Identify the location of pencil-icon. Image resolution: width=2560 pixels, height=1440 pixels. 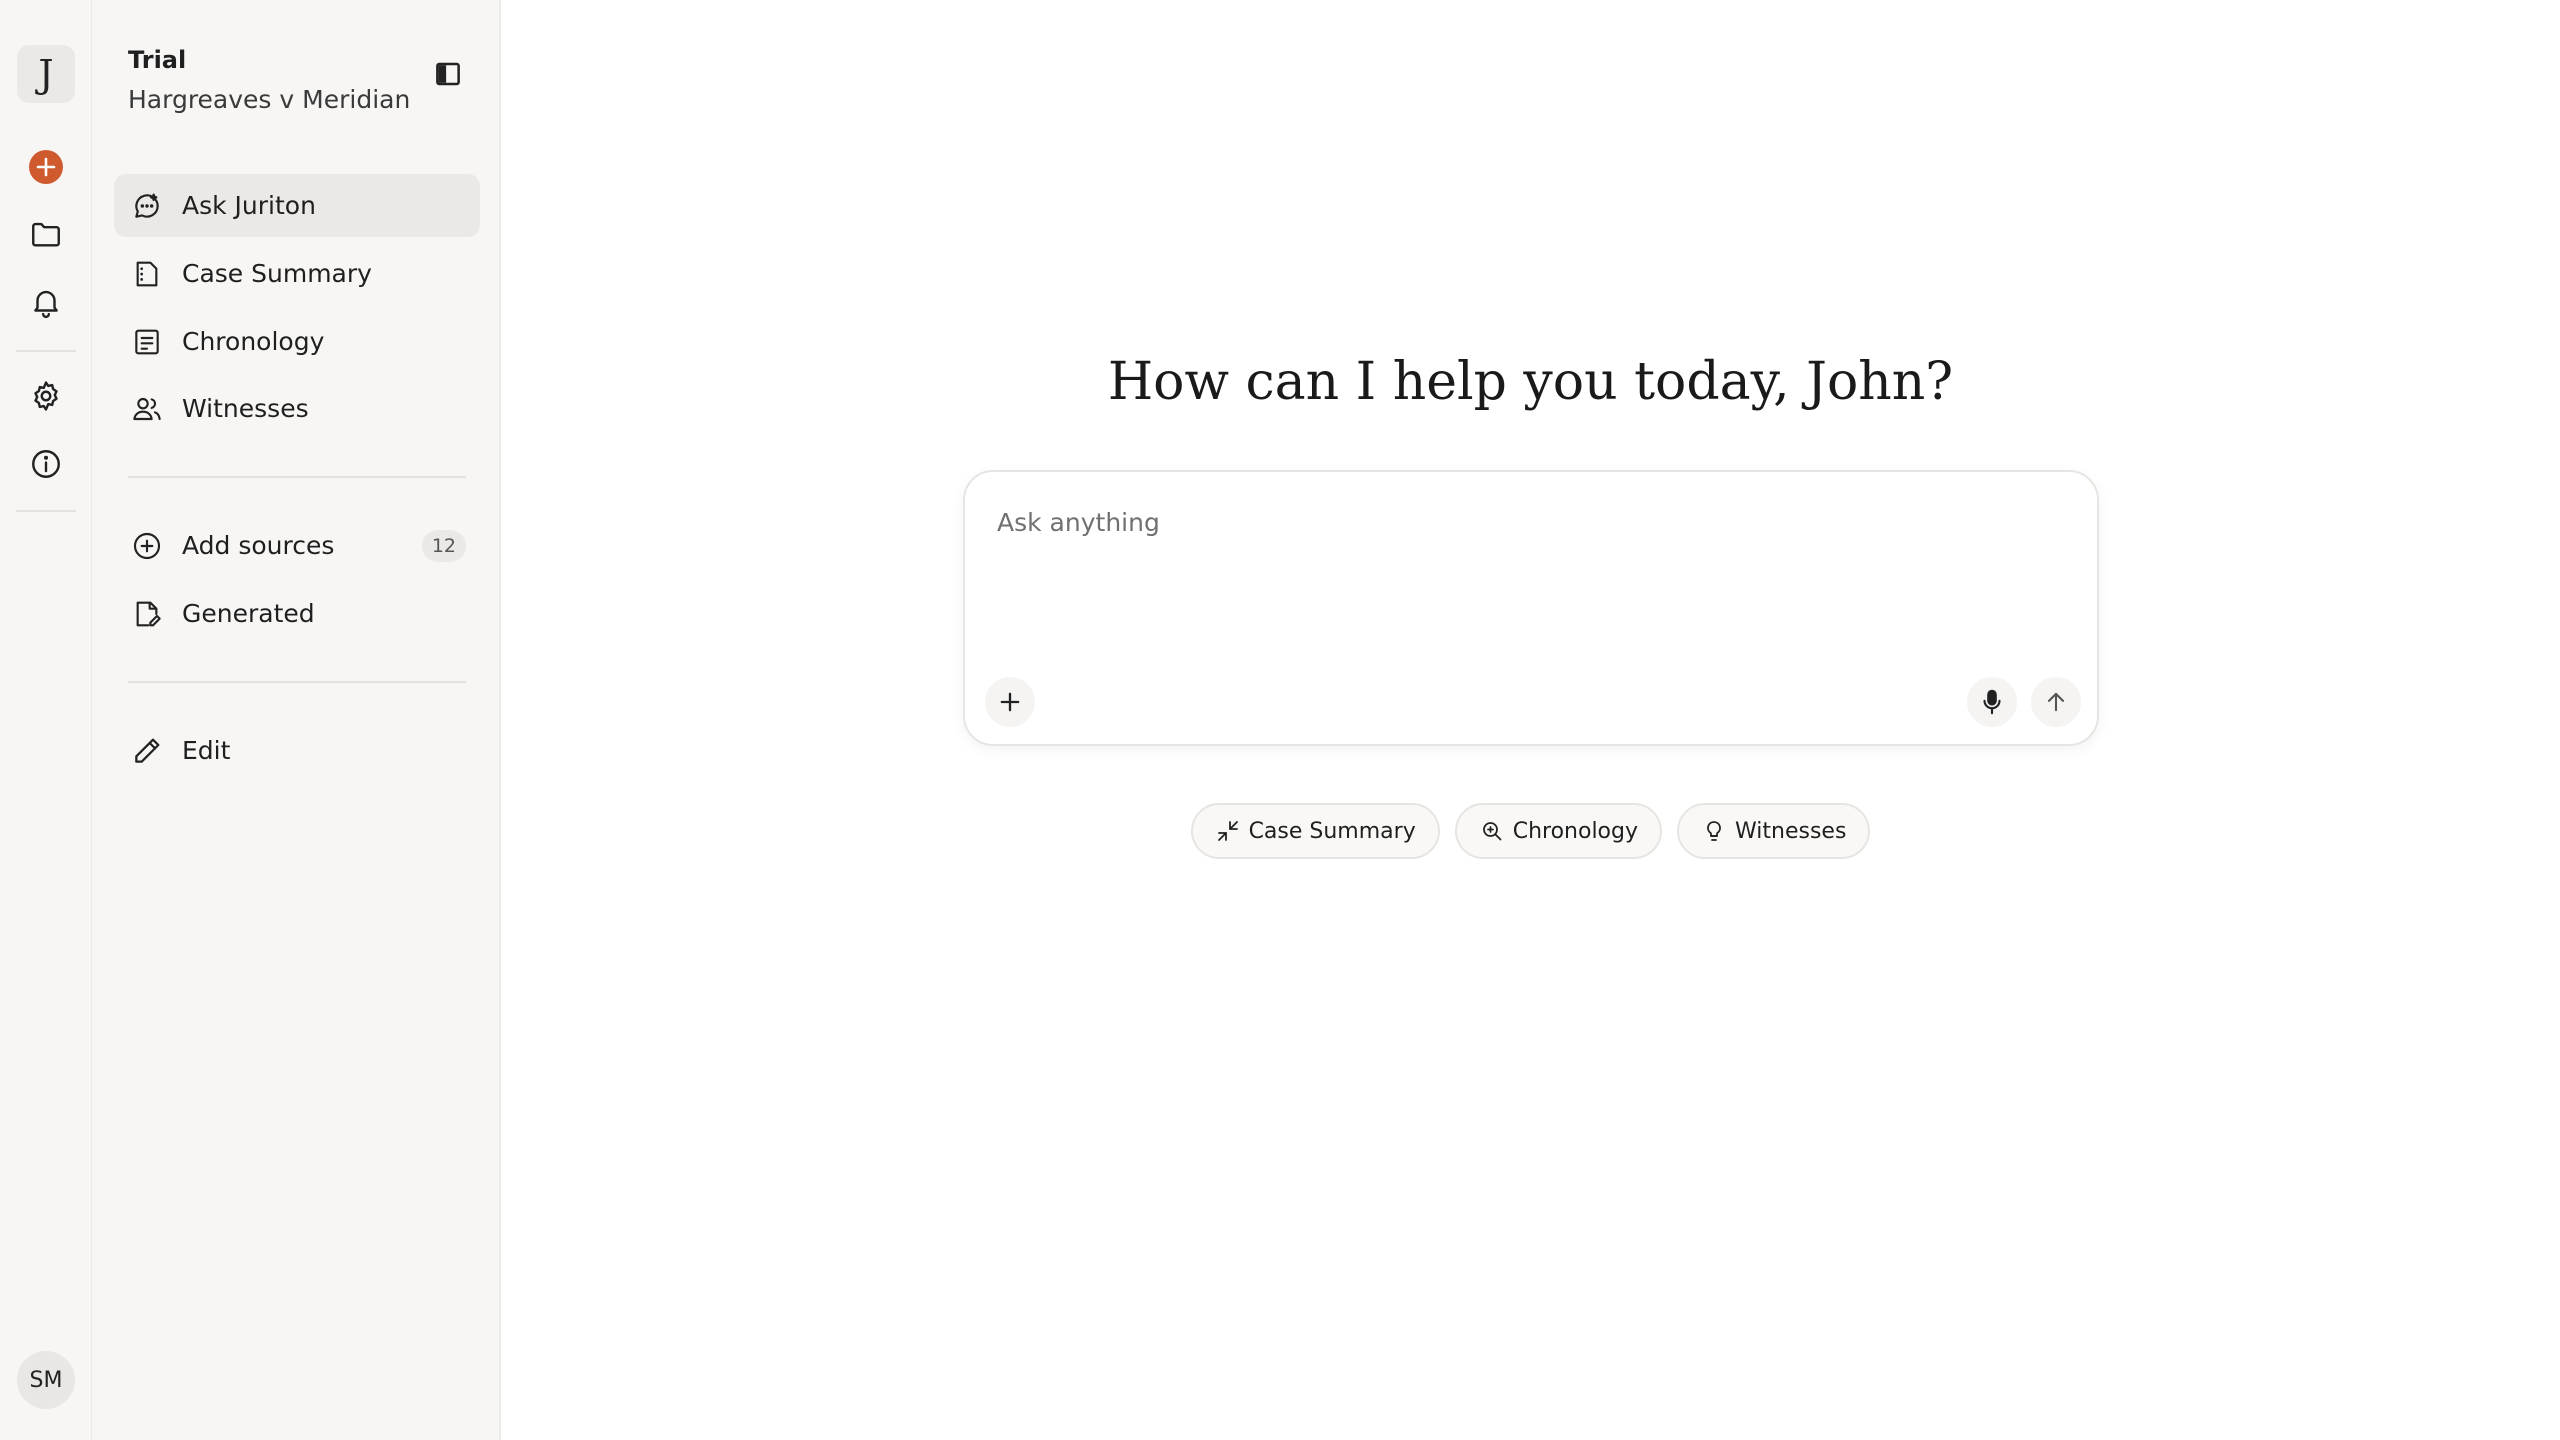
(147, 751).